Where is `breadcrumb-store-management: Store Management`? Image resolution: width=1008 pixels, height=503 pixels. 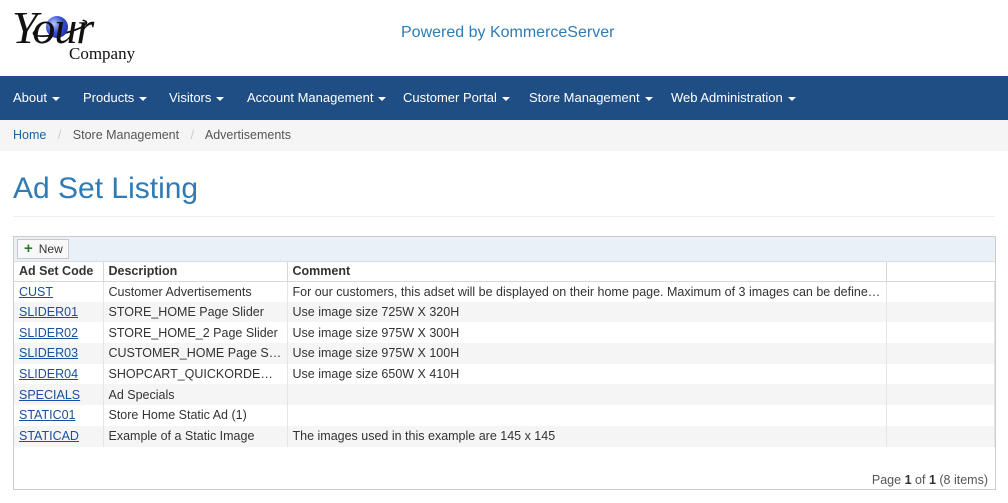
breadcrumb-store-management: Store Management is located at coordinates (126, 135).